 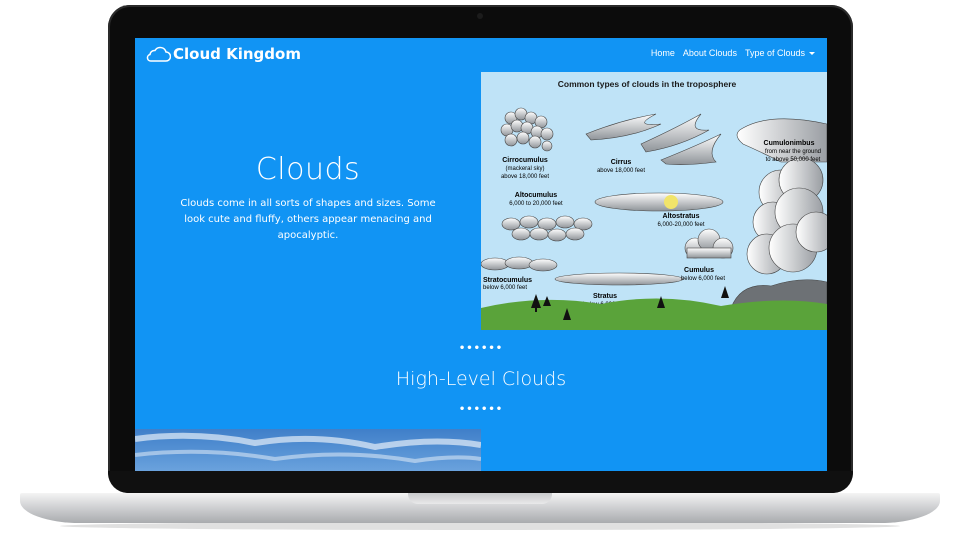 I want to click on cirrus-sky-photo, so click(x=308, y=450).